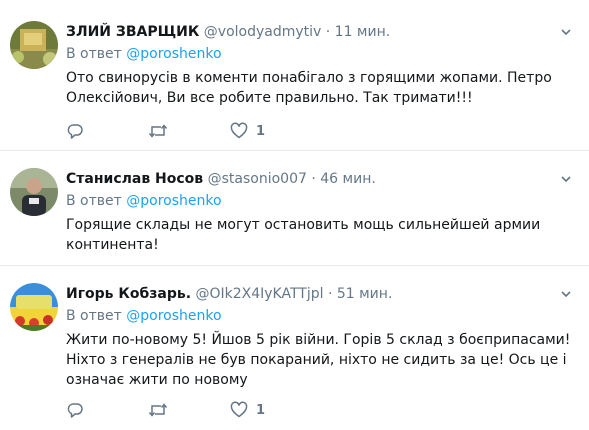 The height and width of the screenshot is (430, 589). I want to click on timestamp: 51 мин., so click(365, 294).